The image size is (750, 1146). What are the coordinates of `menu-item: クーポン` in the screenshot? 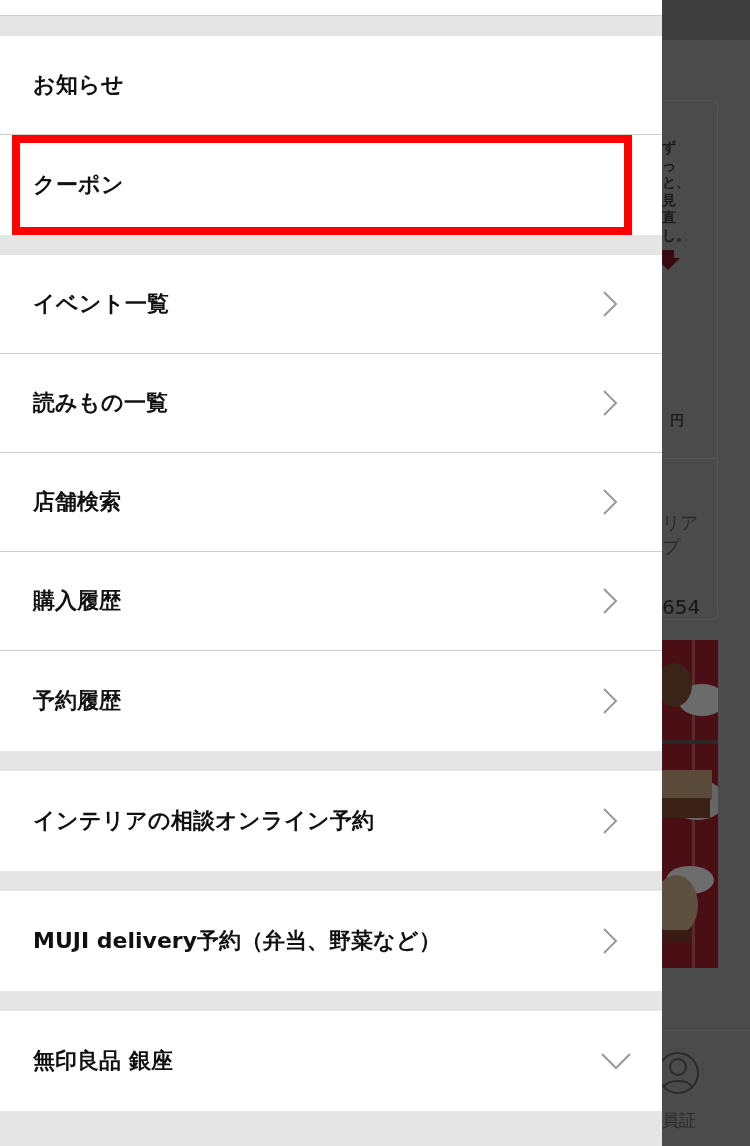 It's located at (322, 185).